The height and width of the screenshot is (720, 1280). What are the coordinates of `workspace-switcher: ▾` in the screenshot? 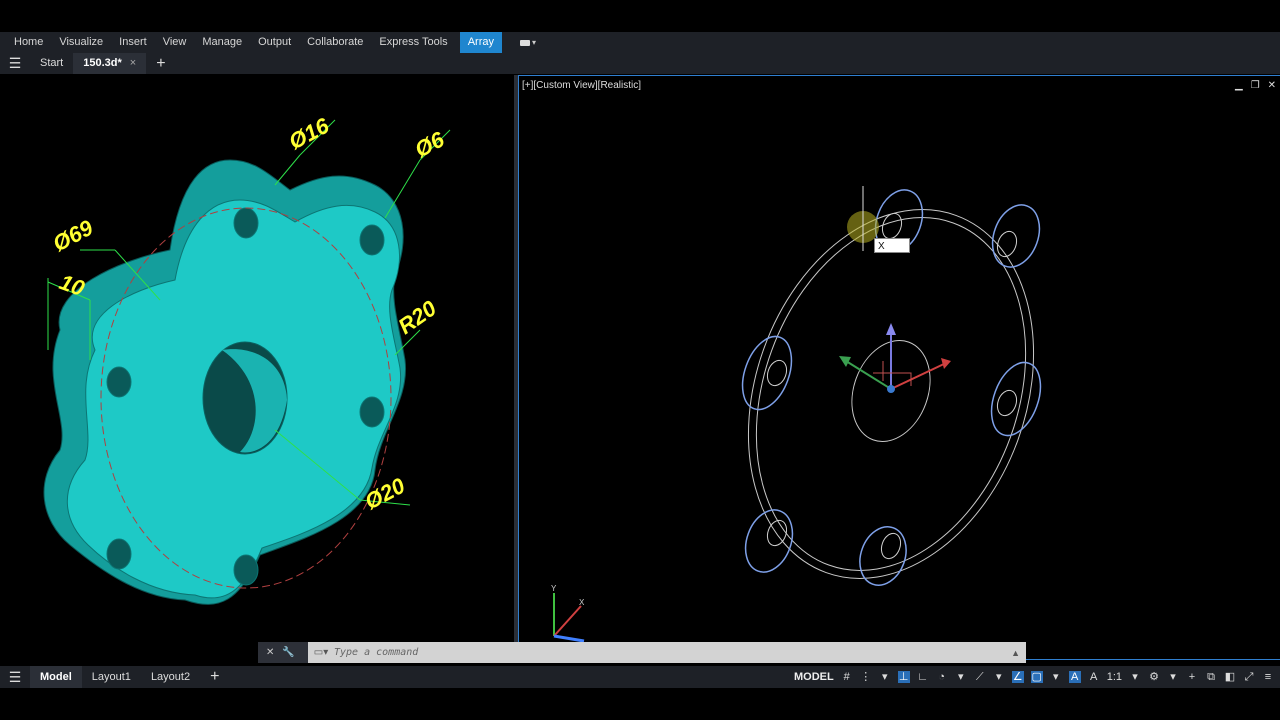 It's located at (527, 42).